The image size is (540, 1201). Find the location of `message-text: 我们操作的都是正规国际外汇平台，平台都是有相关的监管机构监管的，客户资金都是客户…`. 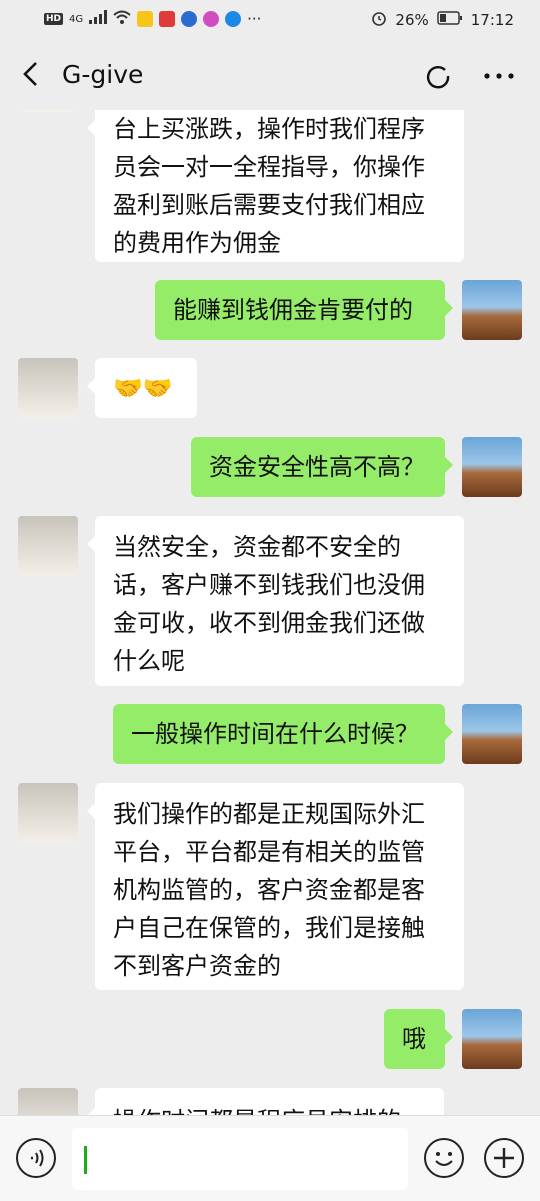

message-text: 我们操作的都是正规国际外汇平台，平台都是有相关的监管机构监管的，客户资金都是客户… is located at coordinates (269, 890).